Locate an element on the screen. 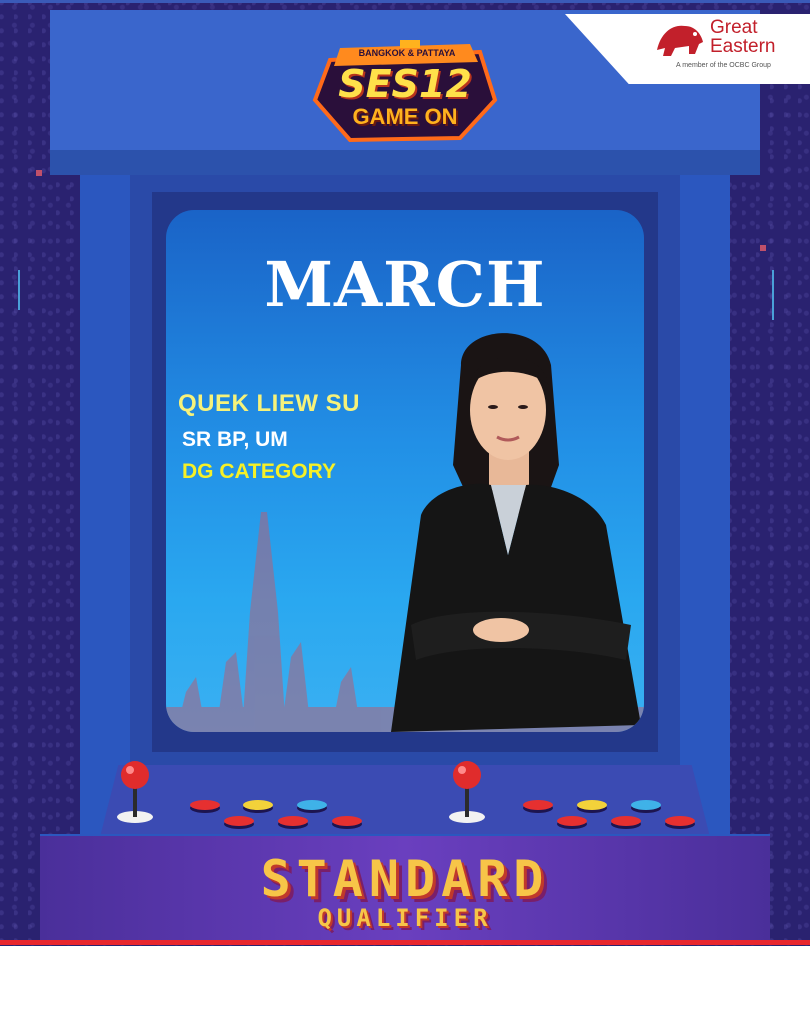  qualifier-category: DG CATEGORY is located at coordinates (259, 471).